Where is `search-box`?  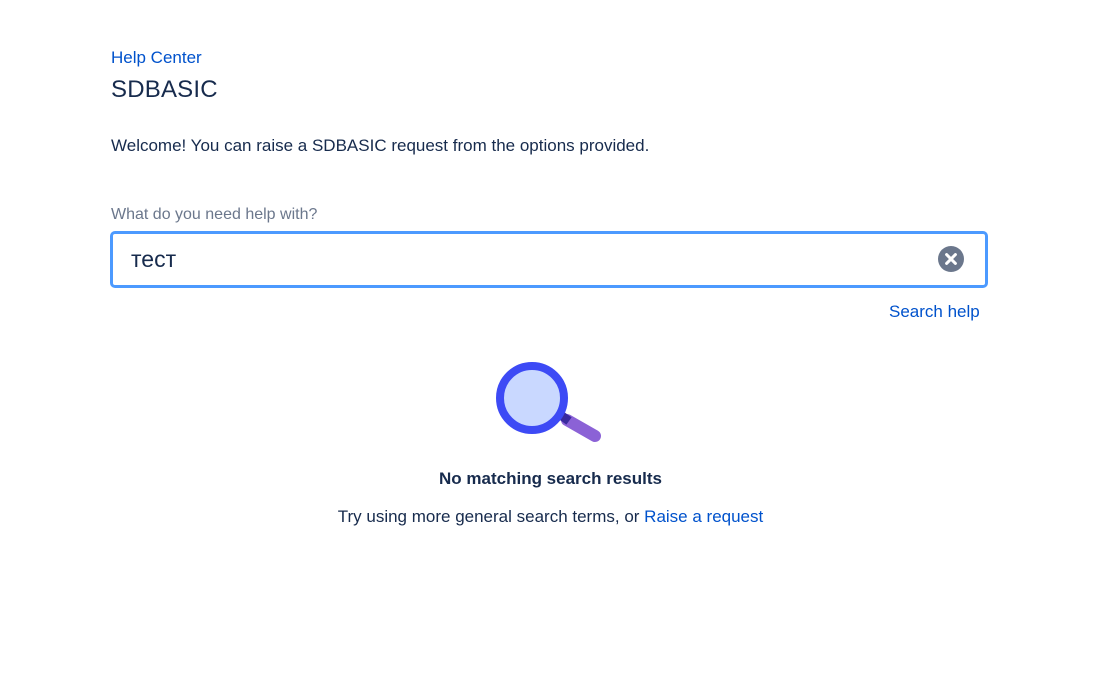 search-box is located at coordinates (549, 259).